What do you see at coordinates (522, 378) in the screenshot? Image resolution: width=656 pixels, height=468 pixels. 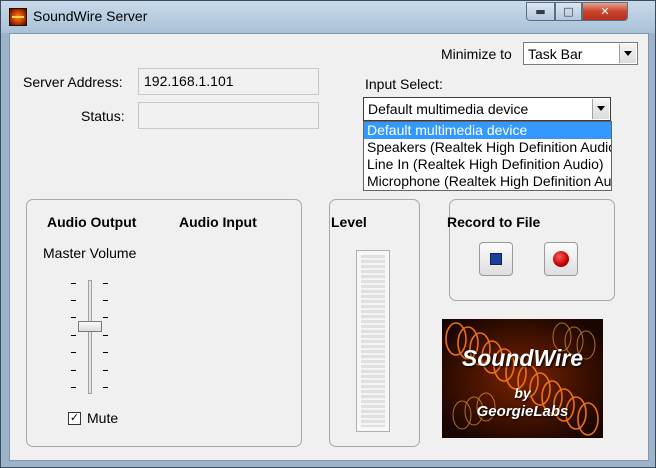 I see `soundwire-logo: SoundWire by GeorgieLabs` at bounding box center [522, 378].